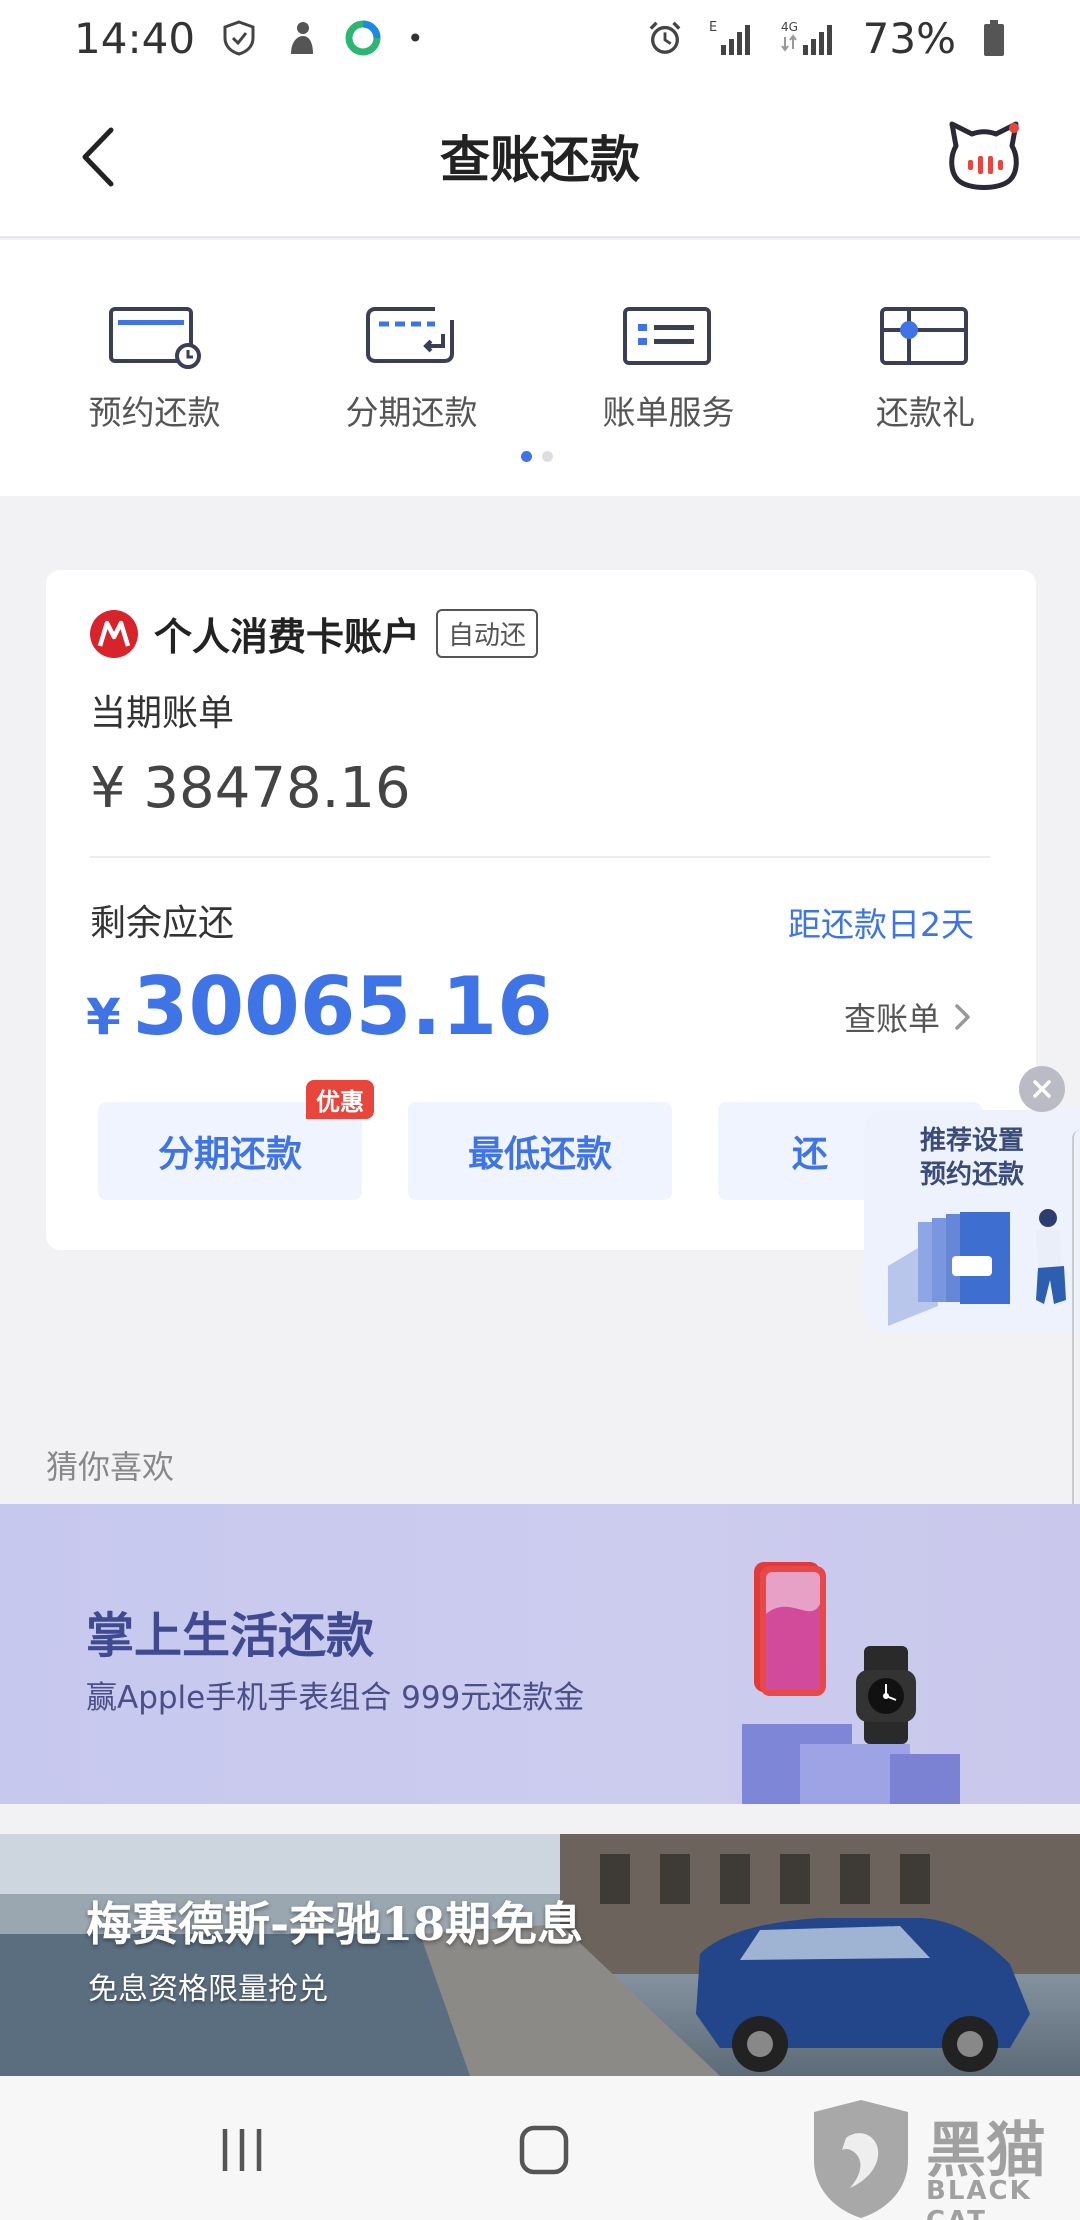 The height and width of the screenshot is (2220, 1080). Describe the element at coordinates (810, 1154) in the screenshot. I see `button-label: 还` at that location.